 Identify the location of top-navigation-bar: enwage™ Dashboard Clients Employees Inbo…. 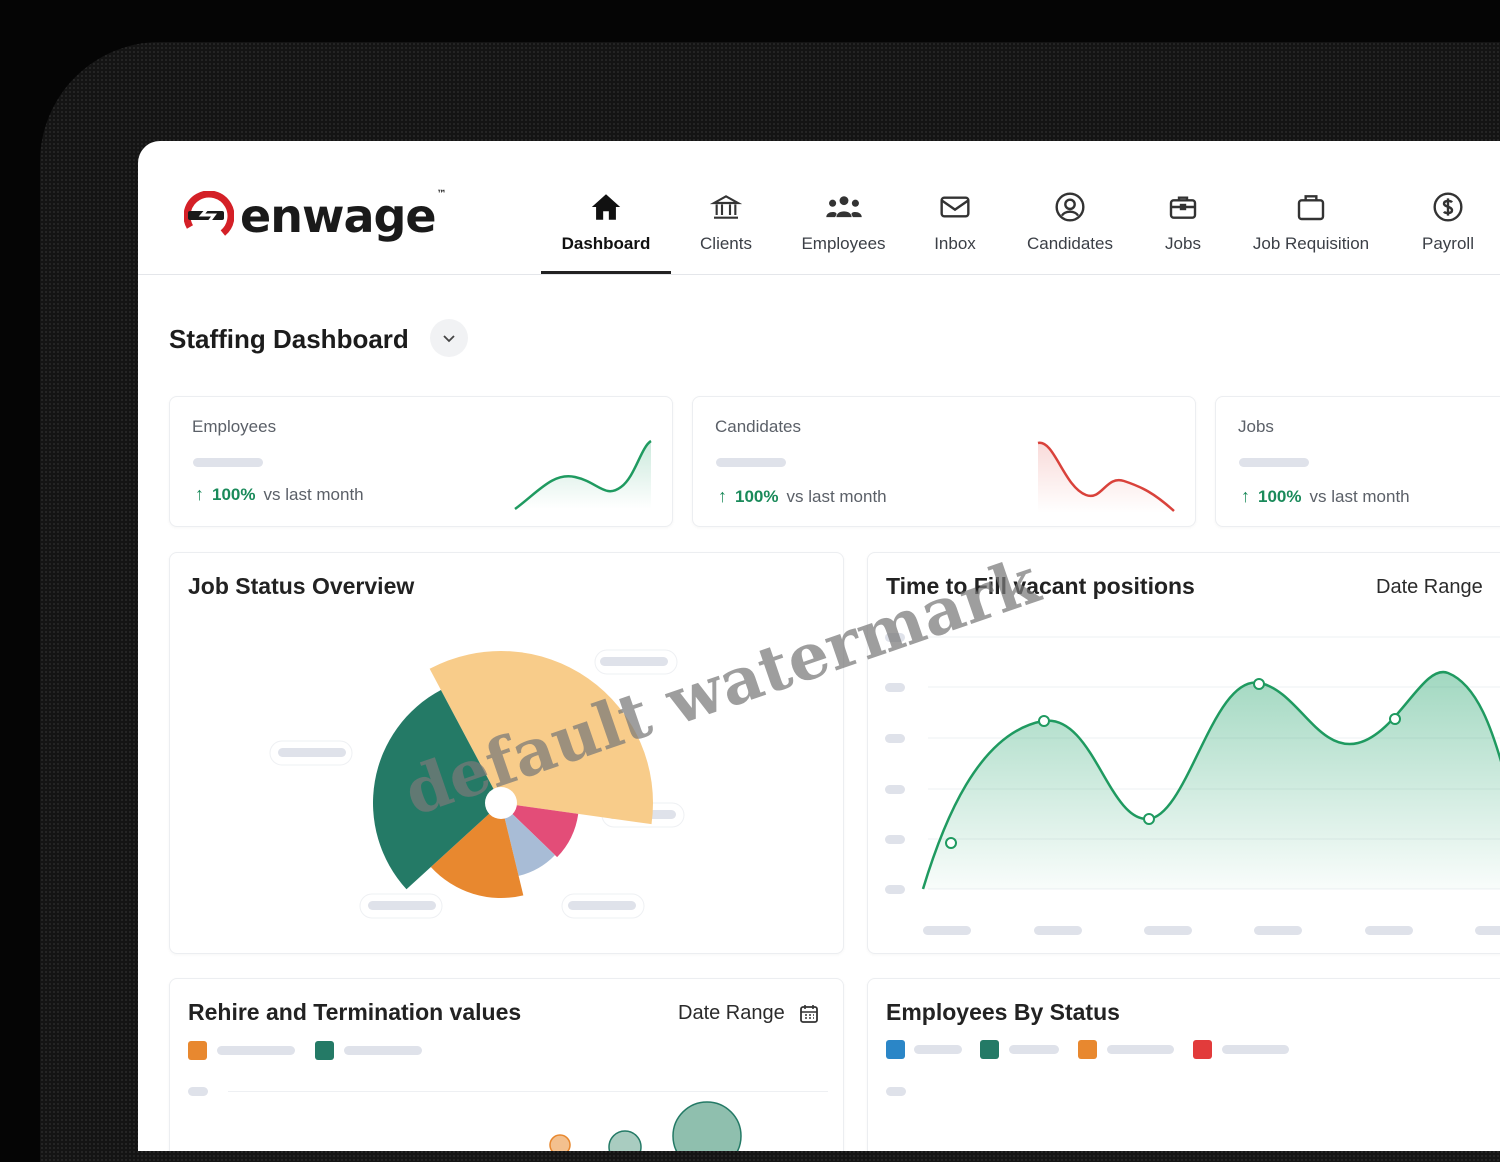
(819, 208).